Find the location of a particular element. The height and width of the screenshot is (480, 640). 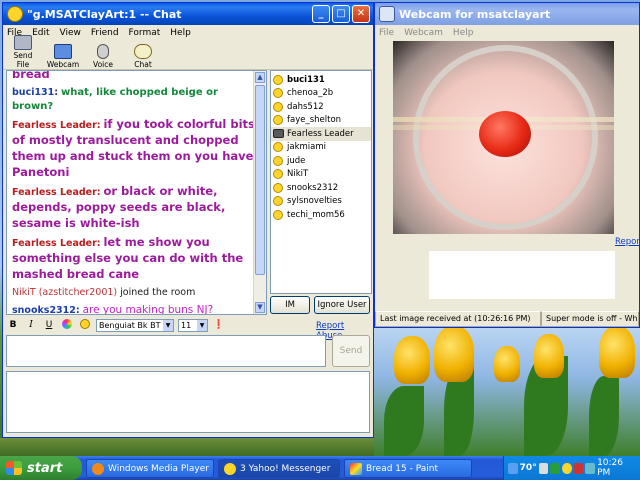

media-player-icon is located at coordinates (98, 468).